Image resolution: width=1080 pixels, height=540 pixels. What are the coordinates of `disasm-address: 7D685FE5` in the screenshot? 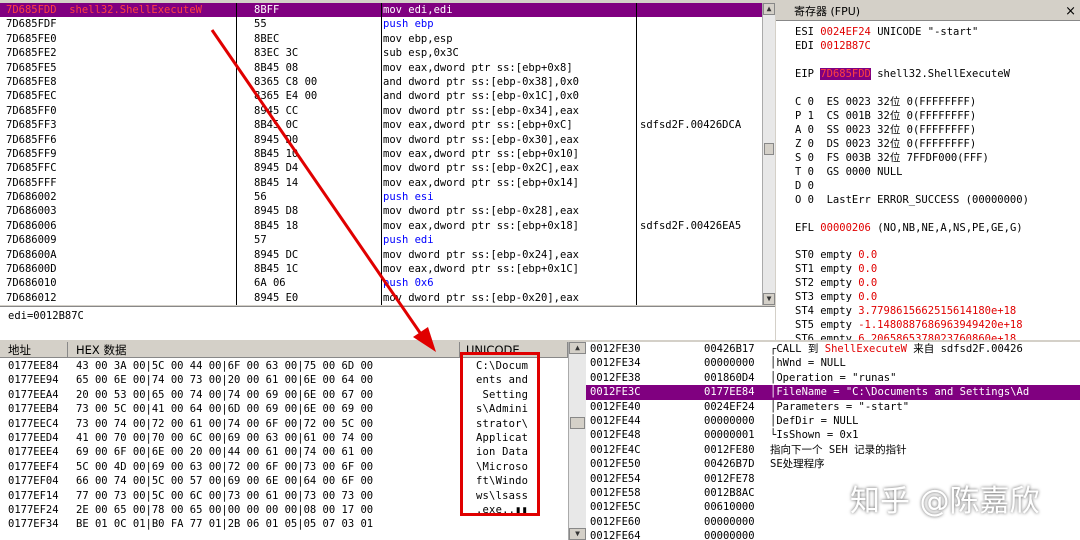 It's located at (121, 68).